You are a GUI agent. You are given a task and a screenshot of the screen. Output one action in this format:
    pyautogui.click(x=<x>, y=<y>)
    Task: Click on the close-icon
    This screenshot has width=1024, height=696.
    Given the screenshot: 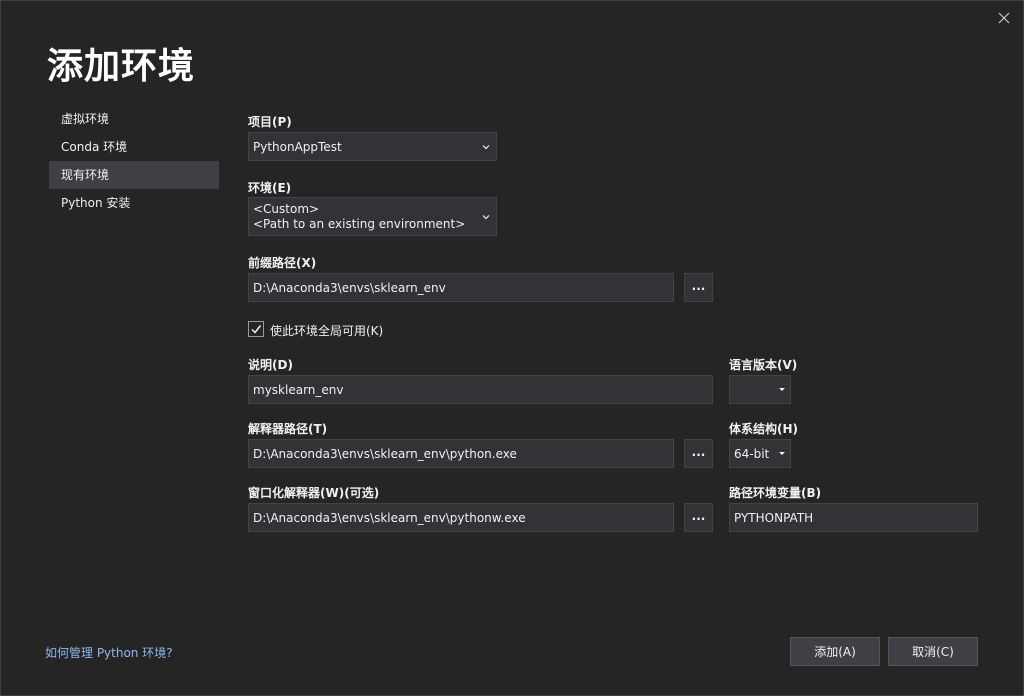 What is the action you would take?
    pyautogui.click(x=1004, y=18)
    